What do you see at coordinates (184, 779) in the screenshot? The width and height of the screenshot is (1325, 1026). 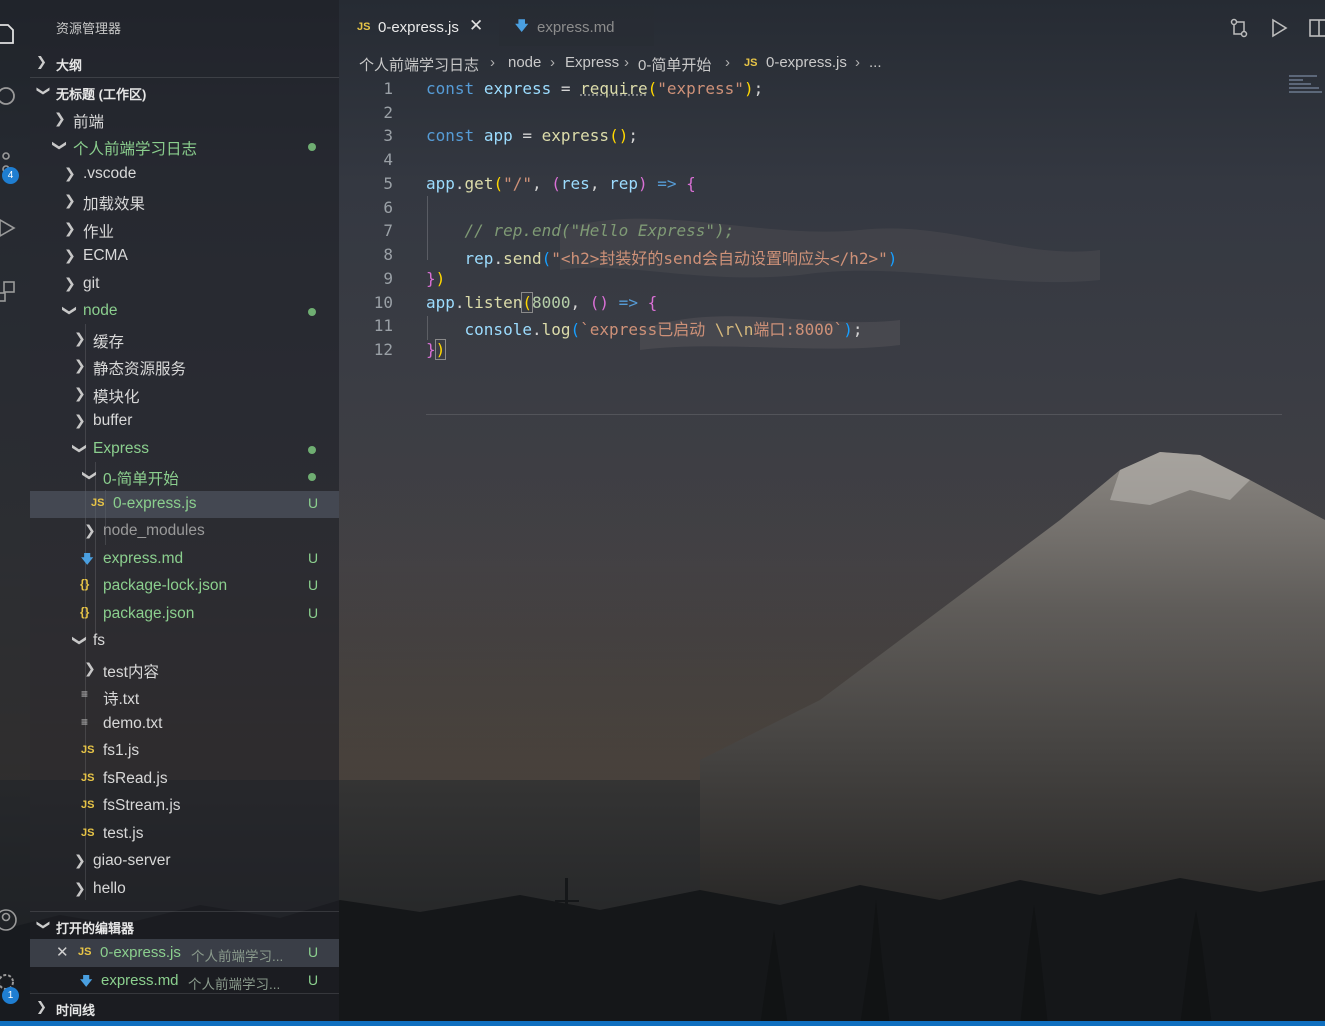 I see `tree-file-fsread-js: JS fsRead.js` at bounding box center [184, 779].